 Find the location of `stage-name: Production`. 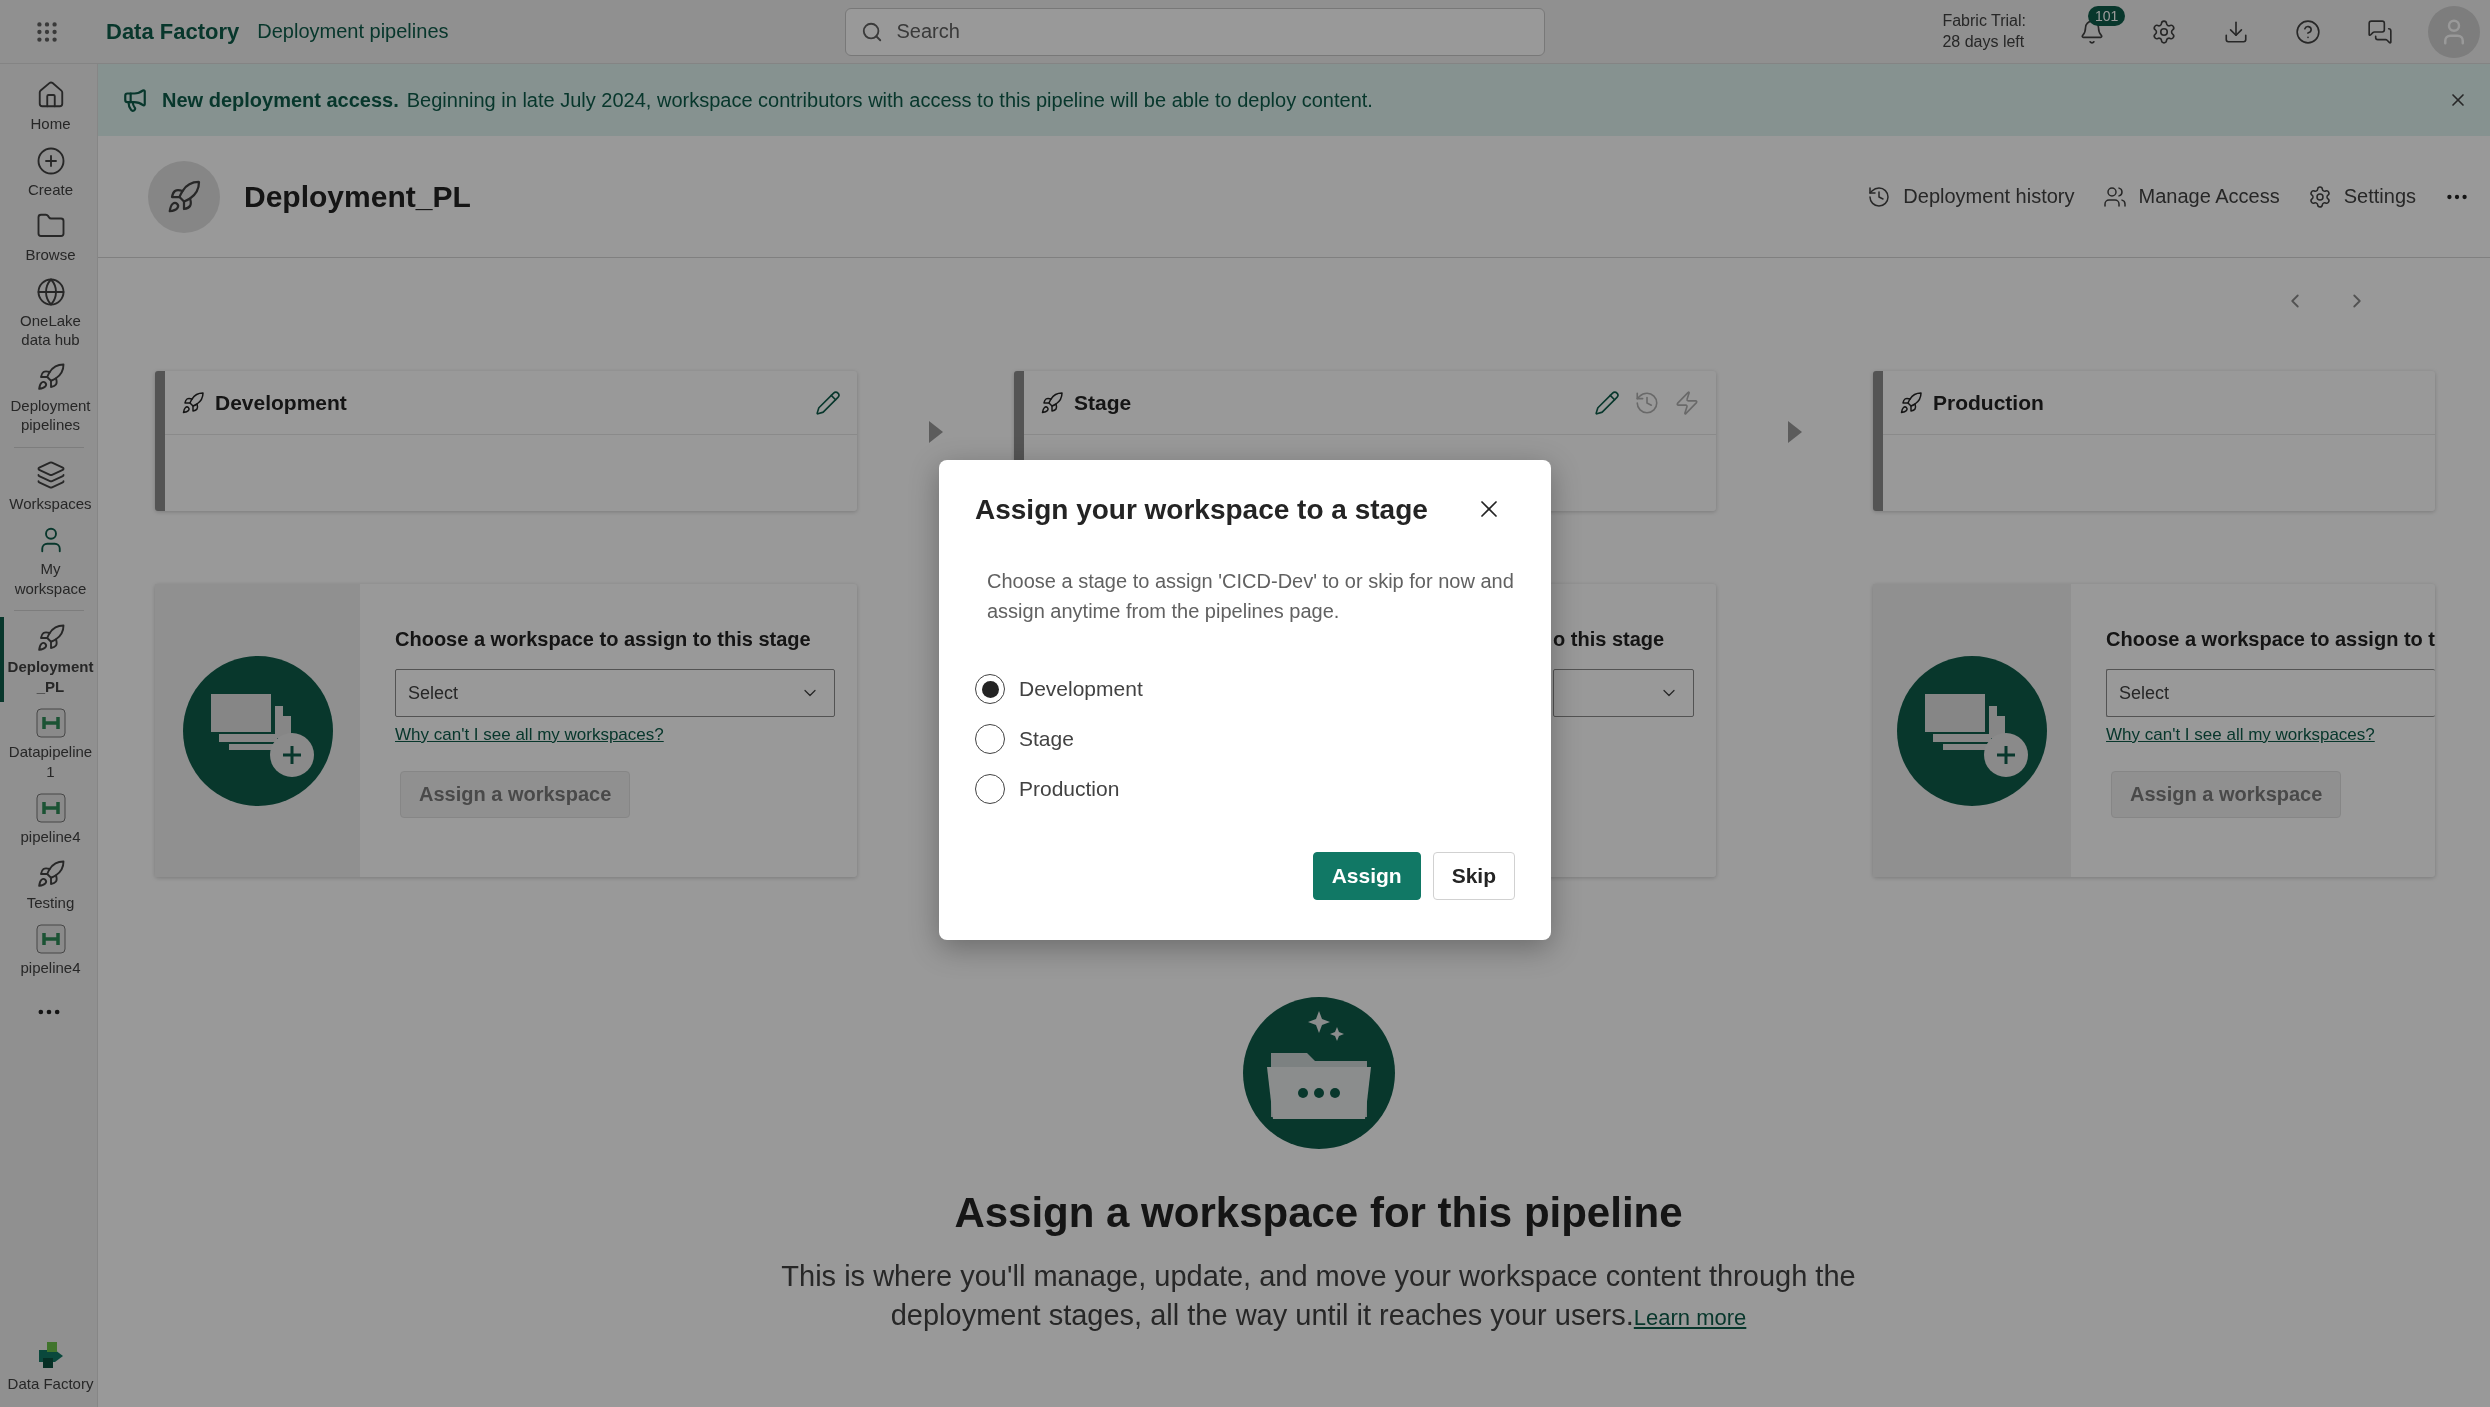

stage-name: Production is located at coordinates (1988, 402).